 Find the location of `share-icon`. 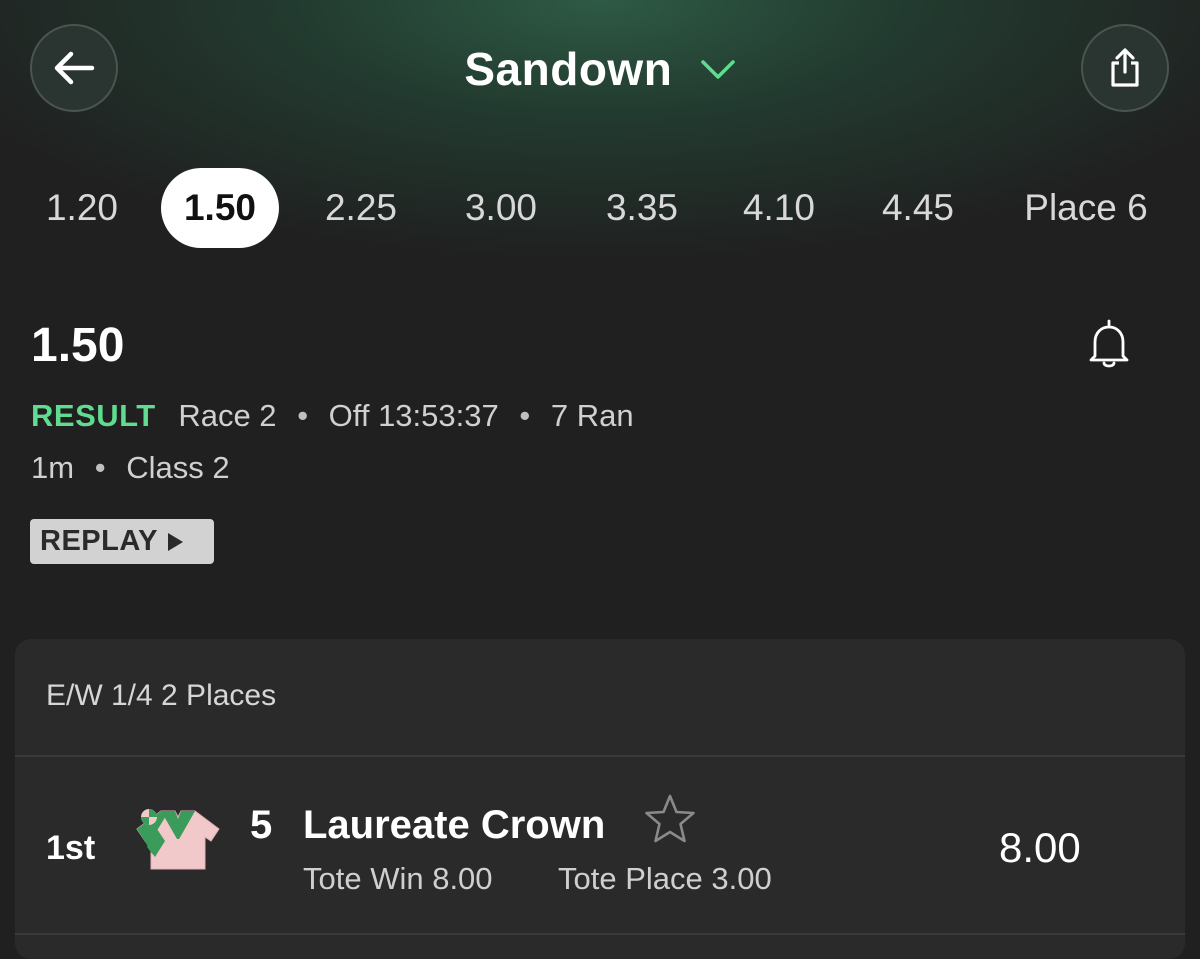

share-icon is located at coordinates (1125, 67).